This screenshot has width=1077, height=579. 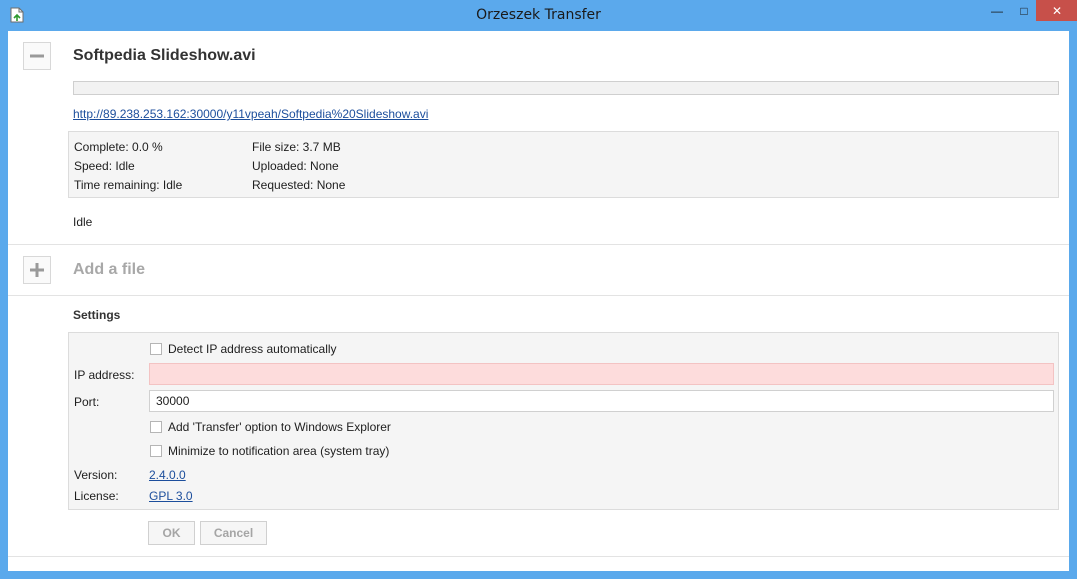 What do you see at coordinates (252, 349) in the screenshot?
I see `detect-ip-label: Detect IP address automatically` at bounding box center [252, 349].